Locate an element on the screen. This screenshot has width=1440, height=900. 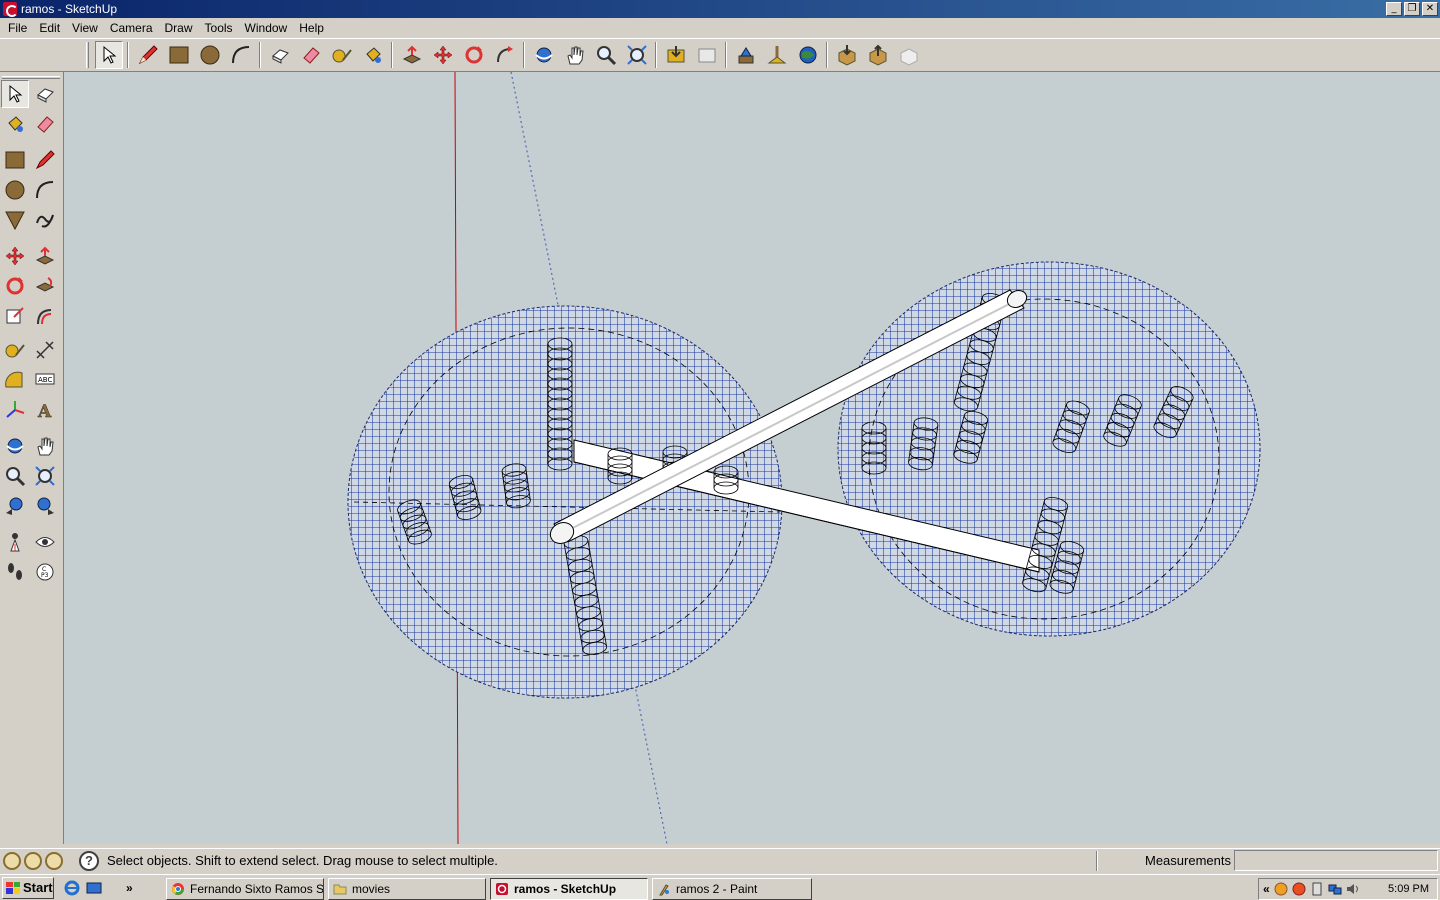
user-login-icon is located at coordinates (54, 860).